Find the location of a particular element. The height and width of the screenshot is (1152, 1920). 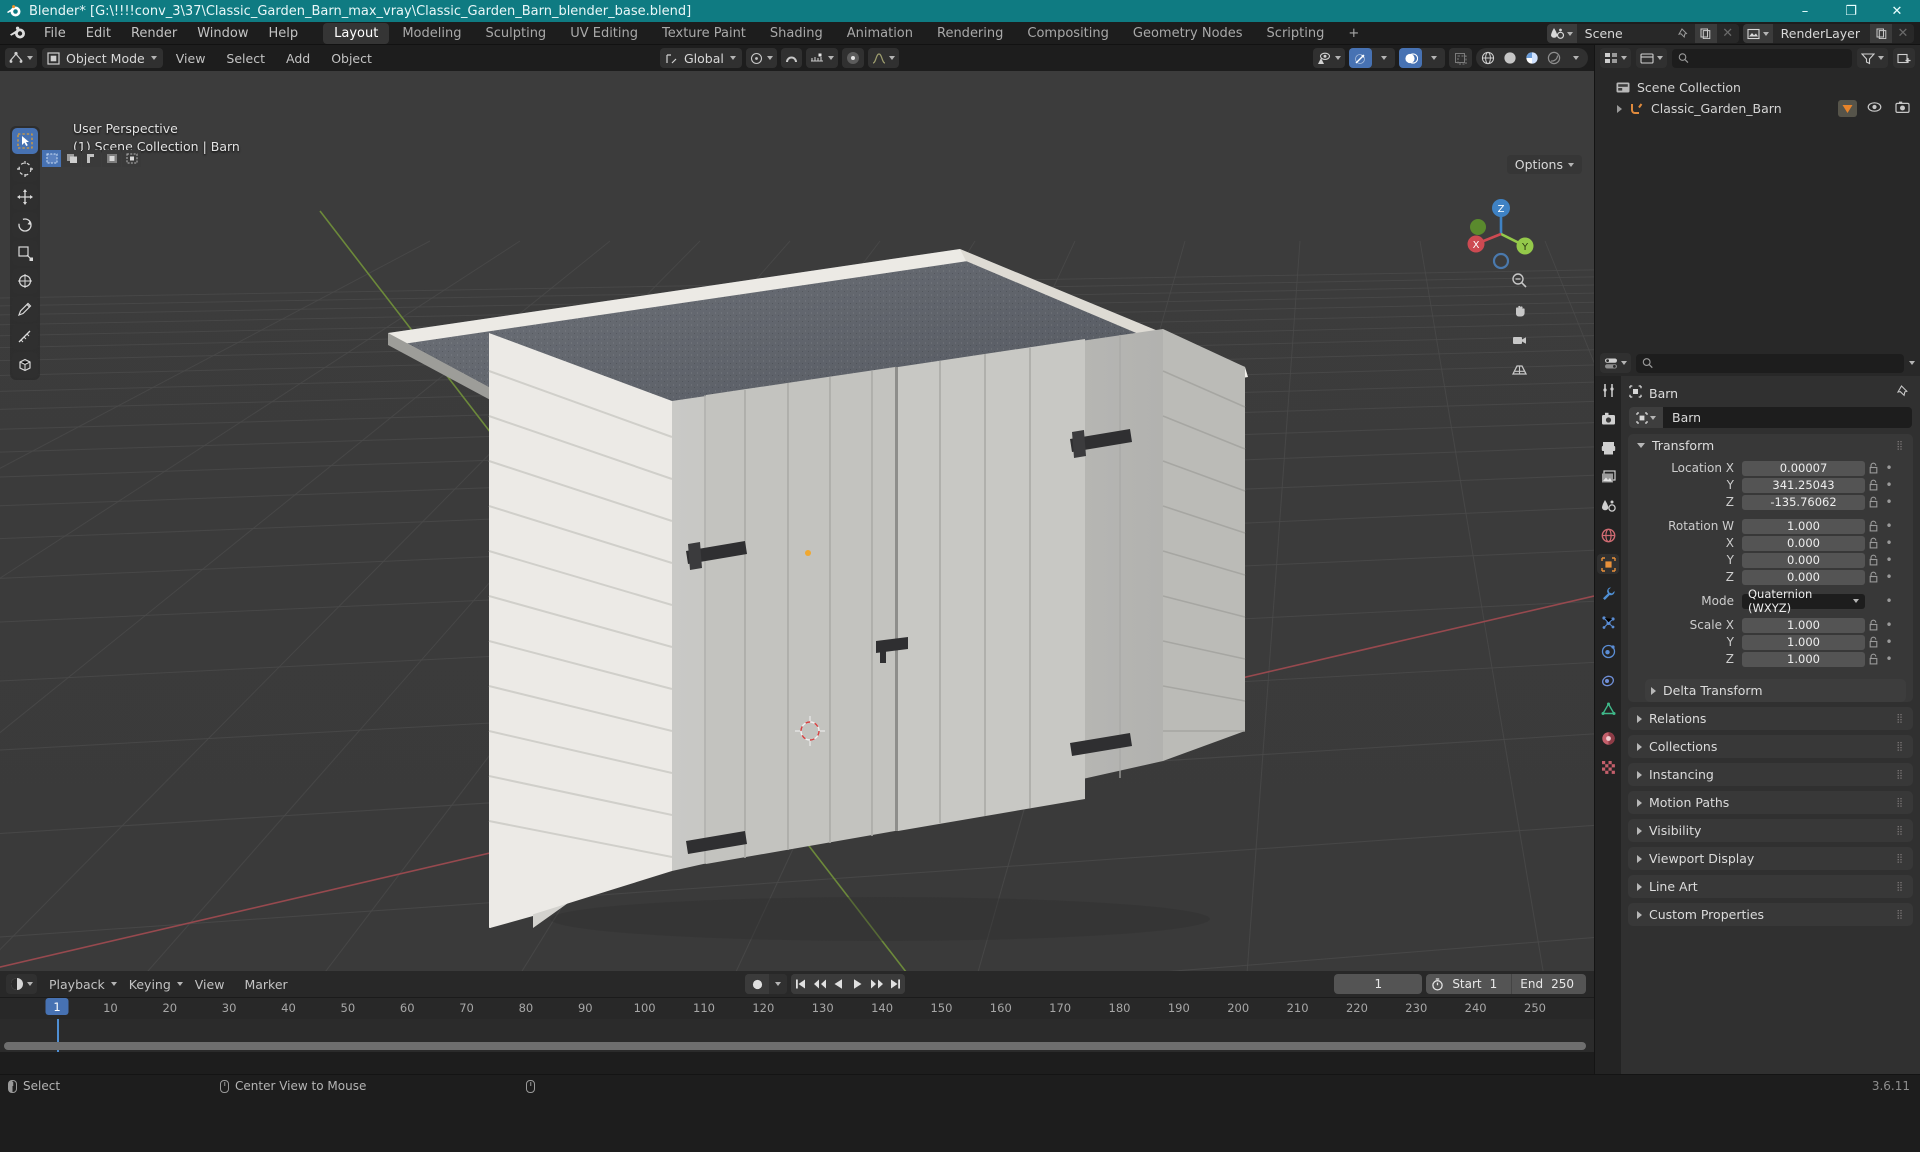

play-reverse-button is located at coordinates (838, 984).